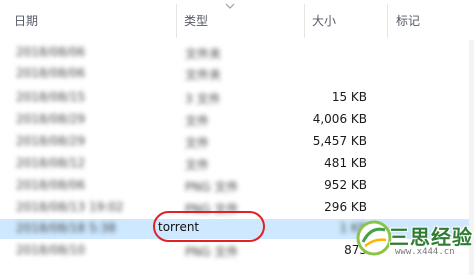 Image resolution: width=474 pixels, height=275 pixels. Describe the element at coordinates (196, 20) in the screenshot. I see `column-header-type: 类型` at that location.